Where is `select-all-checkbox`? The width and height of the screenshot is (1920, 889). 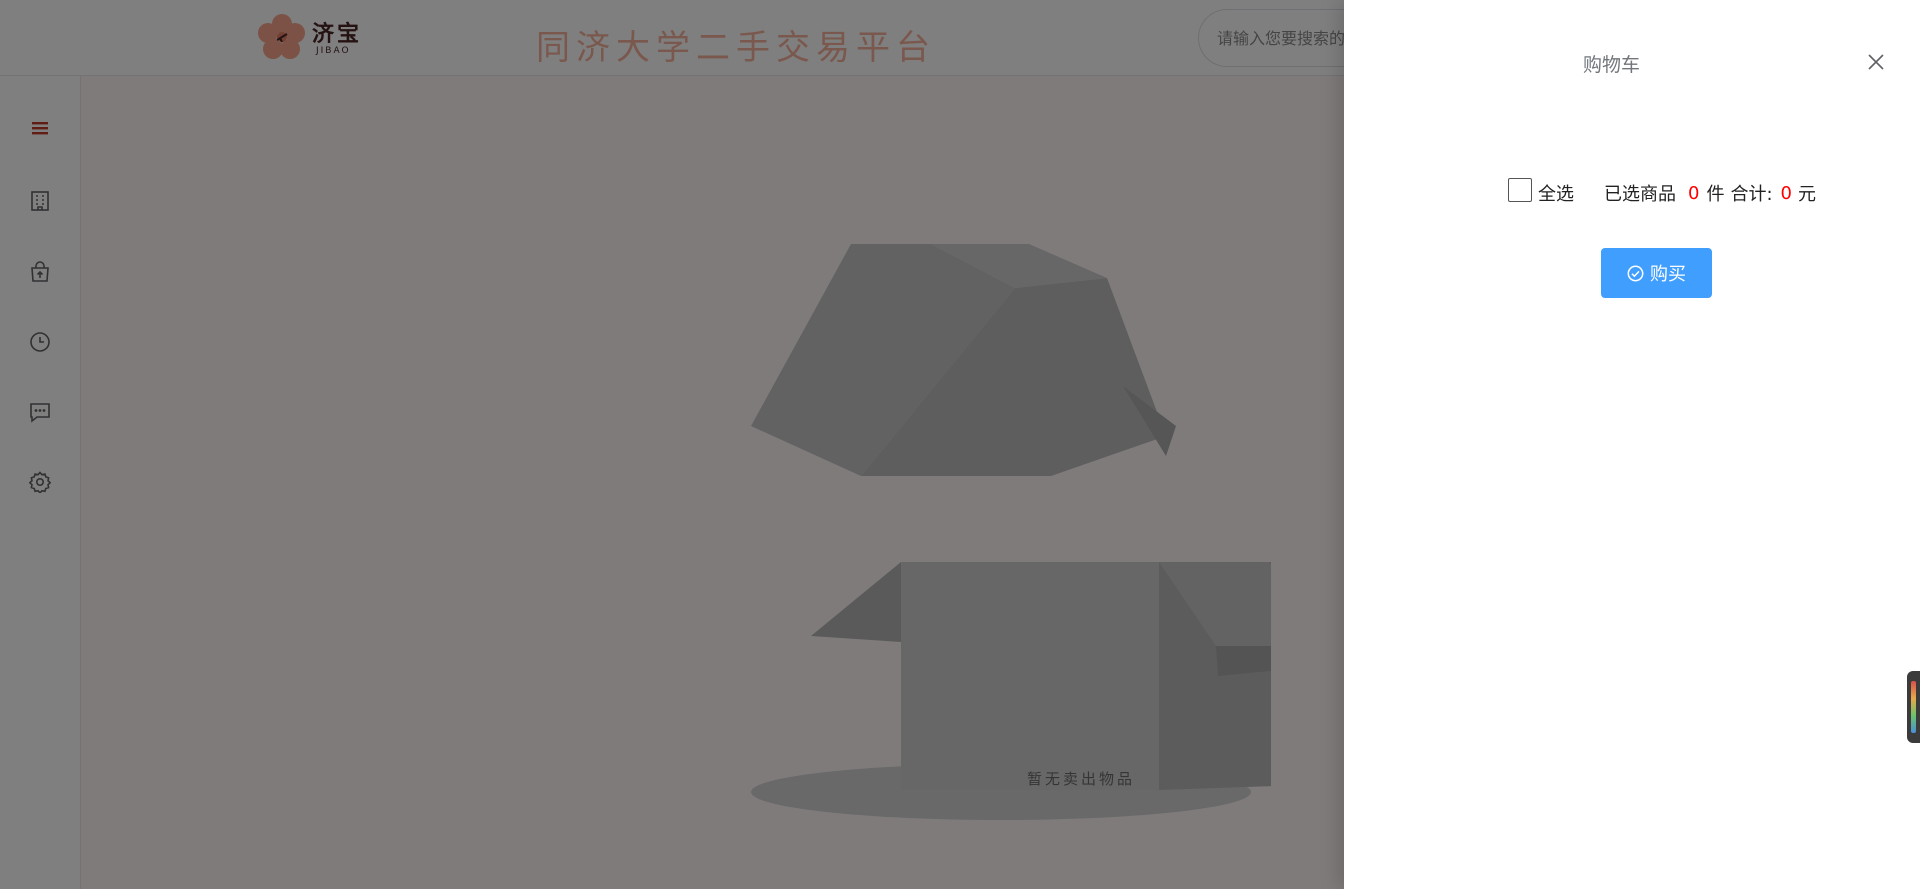 select-all-checkbox is located at coordinates (1520, 190).